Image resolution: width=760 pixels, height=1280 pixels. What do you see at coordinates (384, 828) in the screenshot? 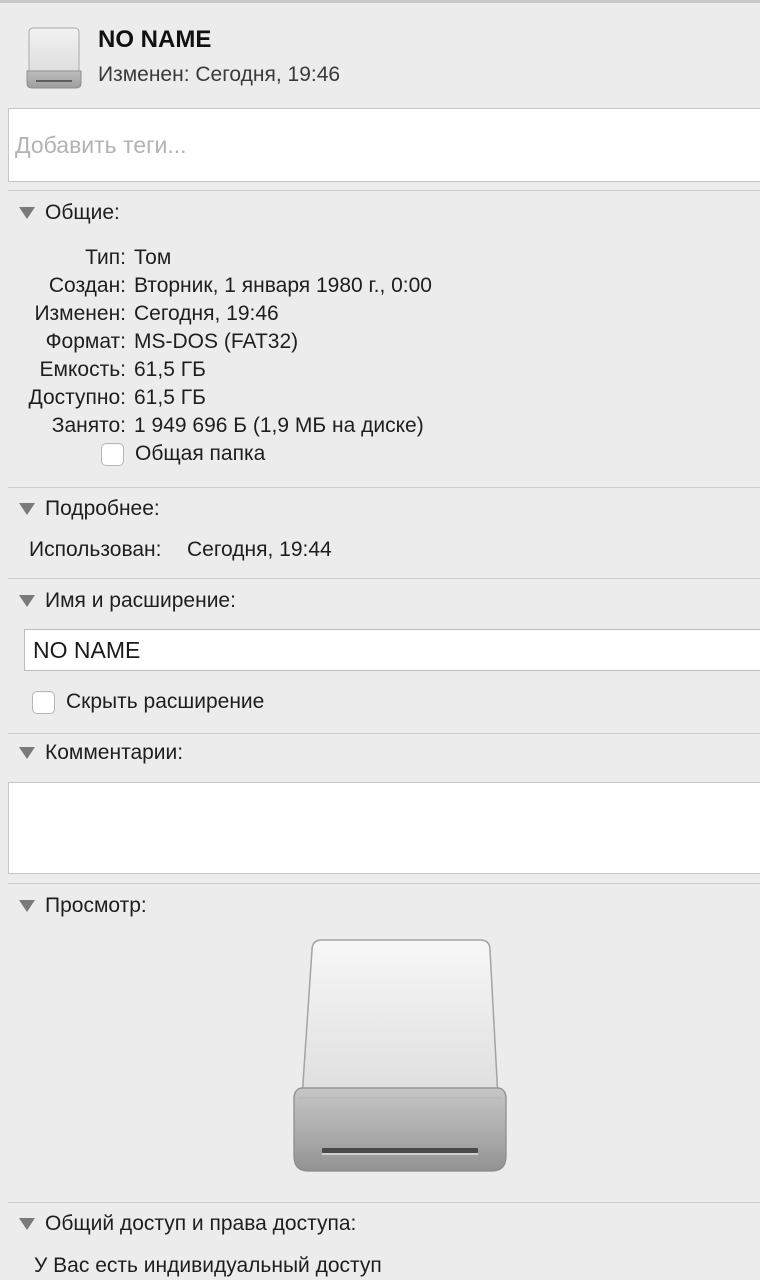
I see `comments-textarea` at bounding box center [384, 828].